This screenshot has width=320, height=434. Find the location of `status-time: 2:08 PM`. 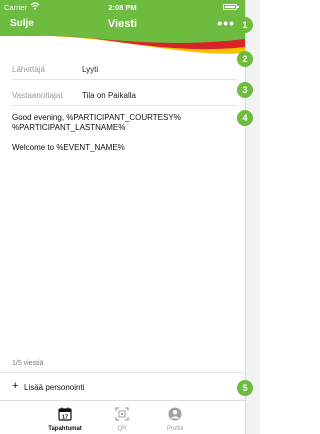

status-time: 2:08 PM is located at coordinates (122, 7).